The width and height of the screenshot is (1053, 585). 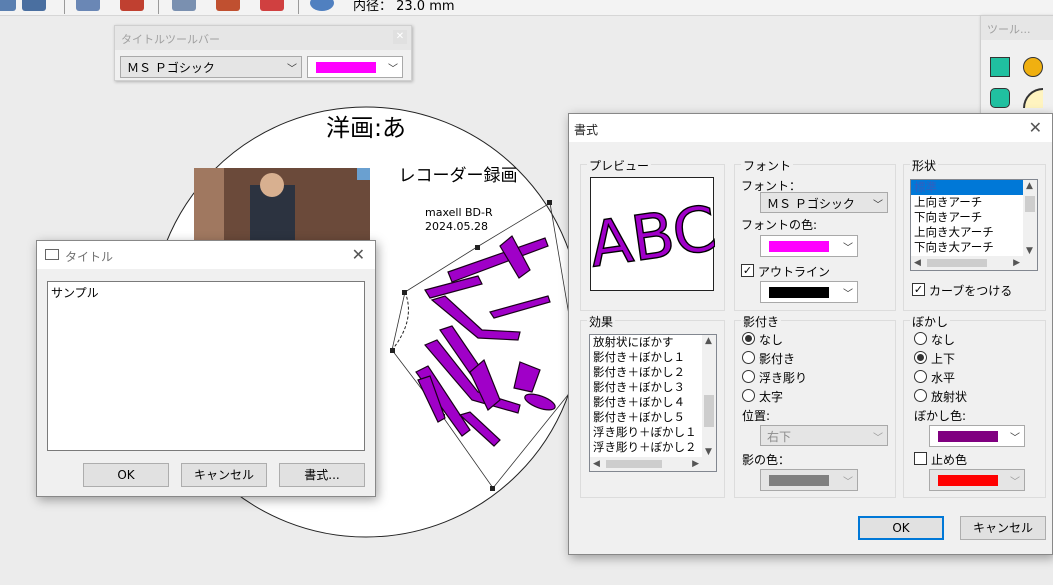 What do you see at coordinates (586, 130) in the screenshot?
I see `format-dialog-title: 書式` at bounding box center [586, 130].